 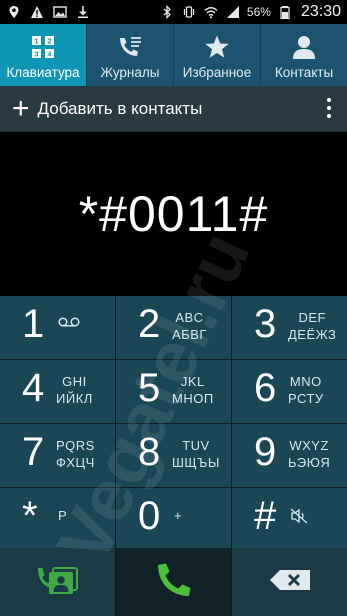 I want to click on key-latin: GHI, so click(x=74, y=381).